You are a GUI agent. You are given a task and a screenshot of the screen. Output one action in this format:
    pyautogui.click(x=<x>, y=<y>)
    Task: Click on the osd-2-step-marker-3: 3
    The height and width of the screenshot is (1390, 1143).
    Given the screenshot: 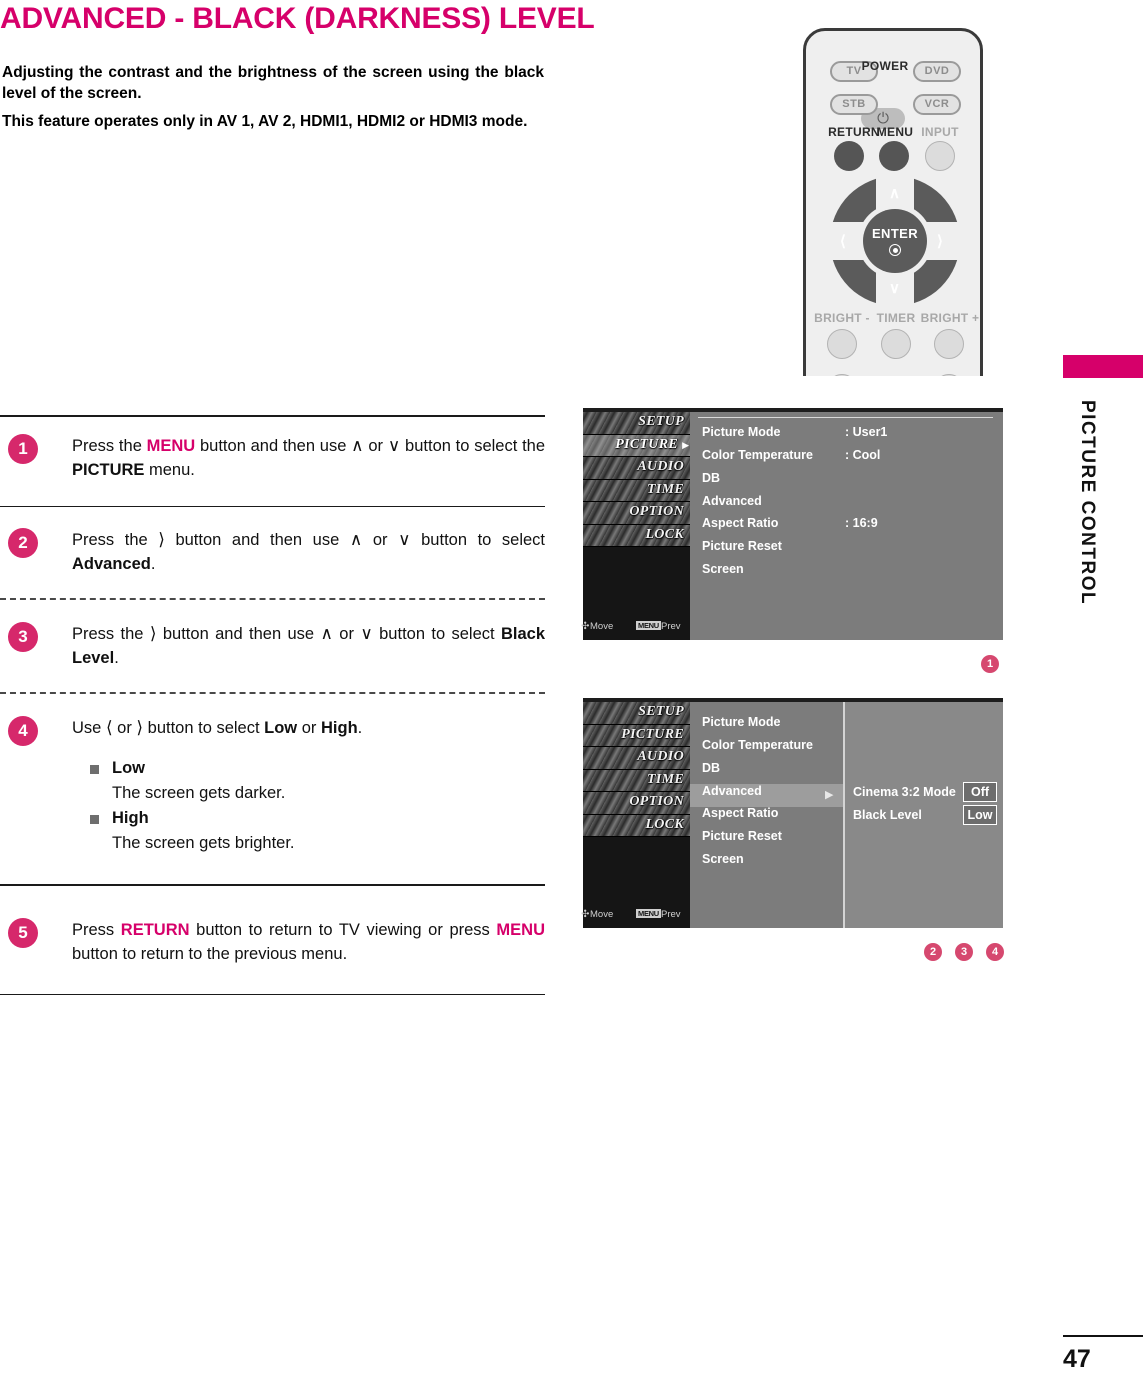 What is the action you would take?
    pyautogui.click(x=964, y=952)
    